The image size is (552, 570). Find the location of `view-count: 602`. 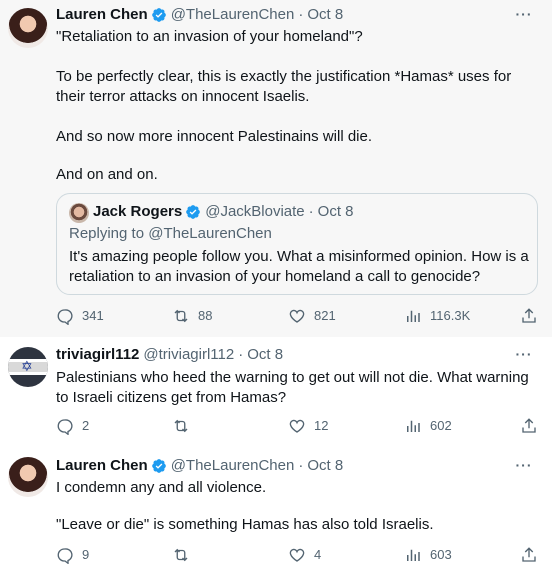

view-count: 602 is located at coordinates (441, 425).